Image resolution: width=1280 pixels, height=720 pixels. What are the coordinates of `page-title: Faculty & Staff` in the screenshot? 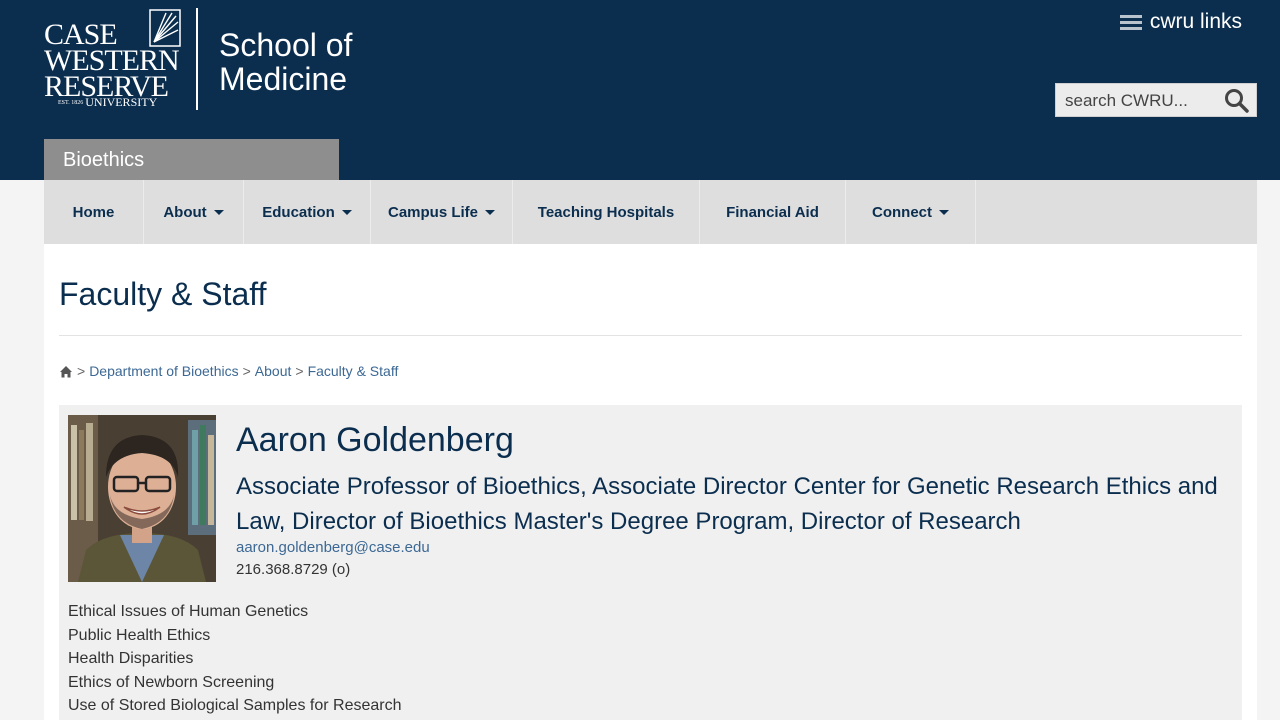 It's located at (163, 294).